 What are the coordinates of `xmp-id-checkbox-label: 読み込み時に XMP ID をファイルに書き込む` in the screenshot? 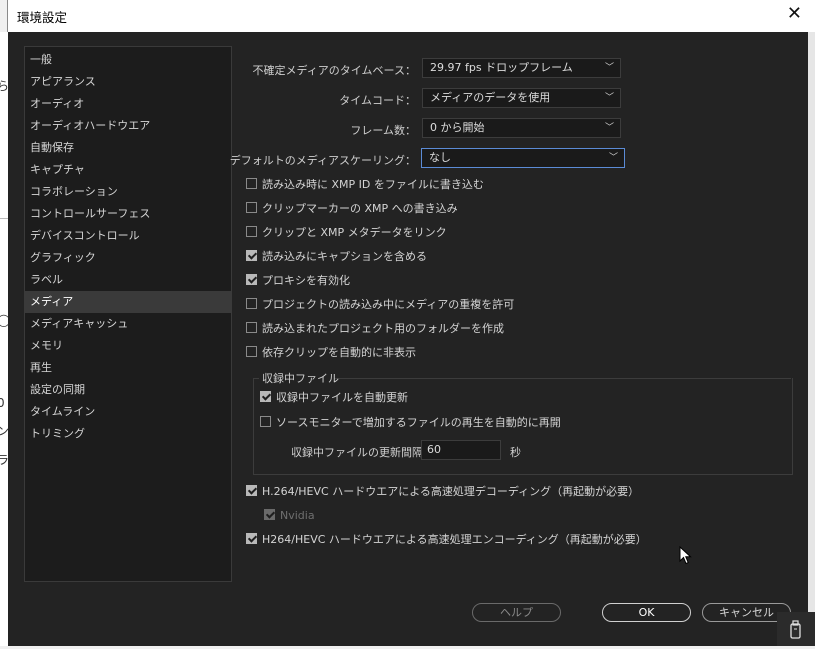 It's located at (373, 184).